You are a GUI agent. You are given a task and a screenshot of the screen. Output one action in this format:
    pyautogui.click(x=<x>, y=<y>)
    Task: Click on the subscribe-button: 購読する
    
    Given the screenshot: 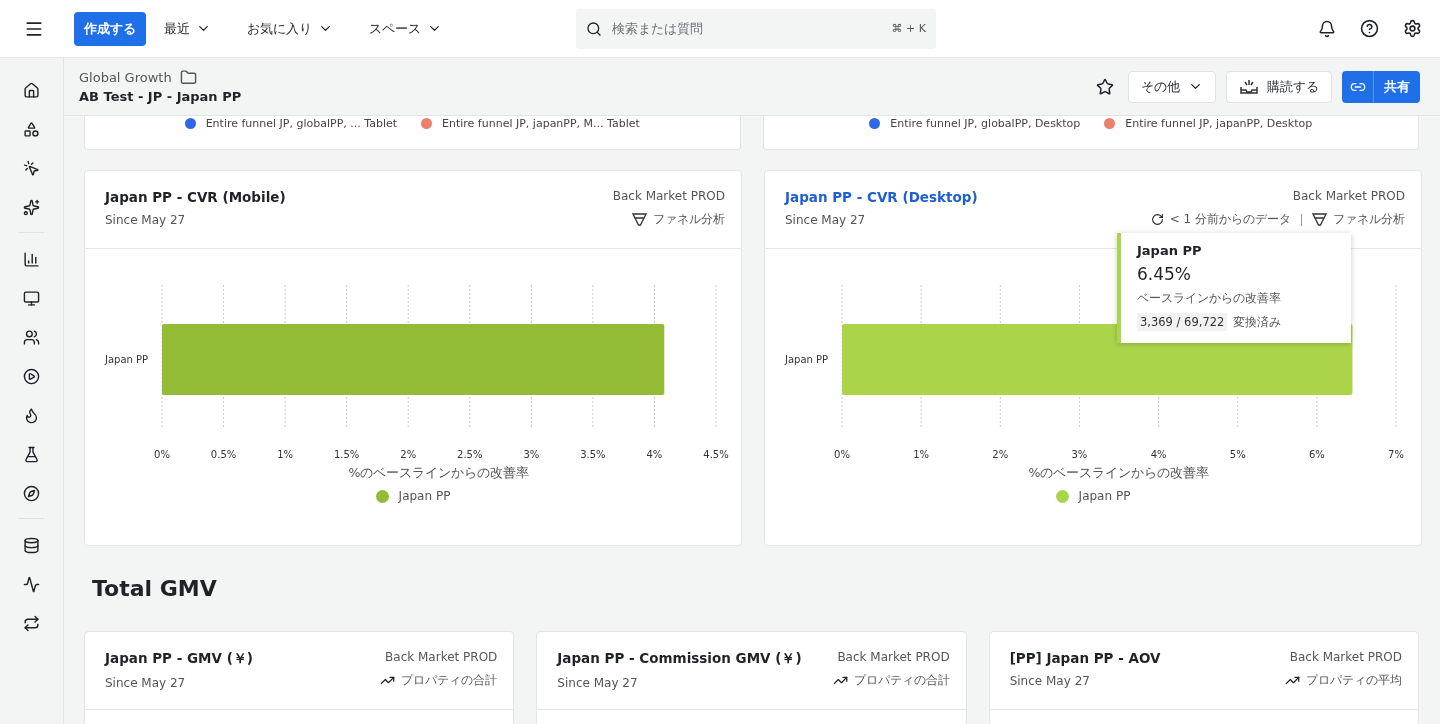 What is the action you would take?
    pyautogui.click(x=1279, y=86)
    